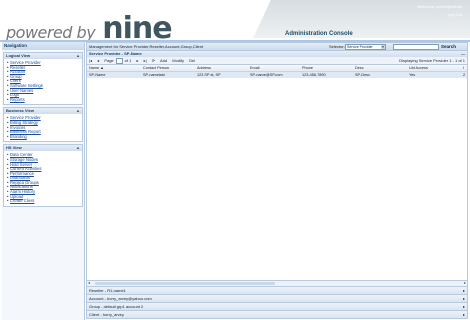 Image resolution: width=470 pixels, height=320 pixels. I want to click on panel-title: HS View, so click(14, 148).